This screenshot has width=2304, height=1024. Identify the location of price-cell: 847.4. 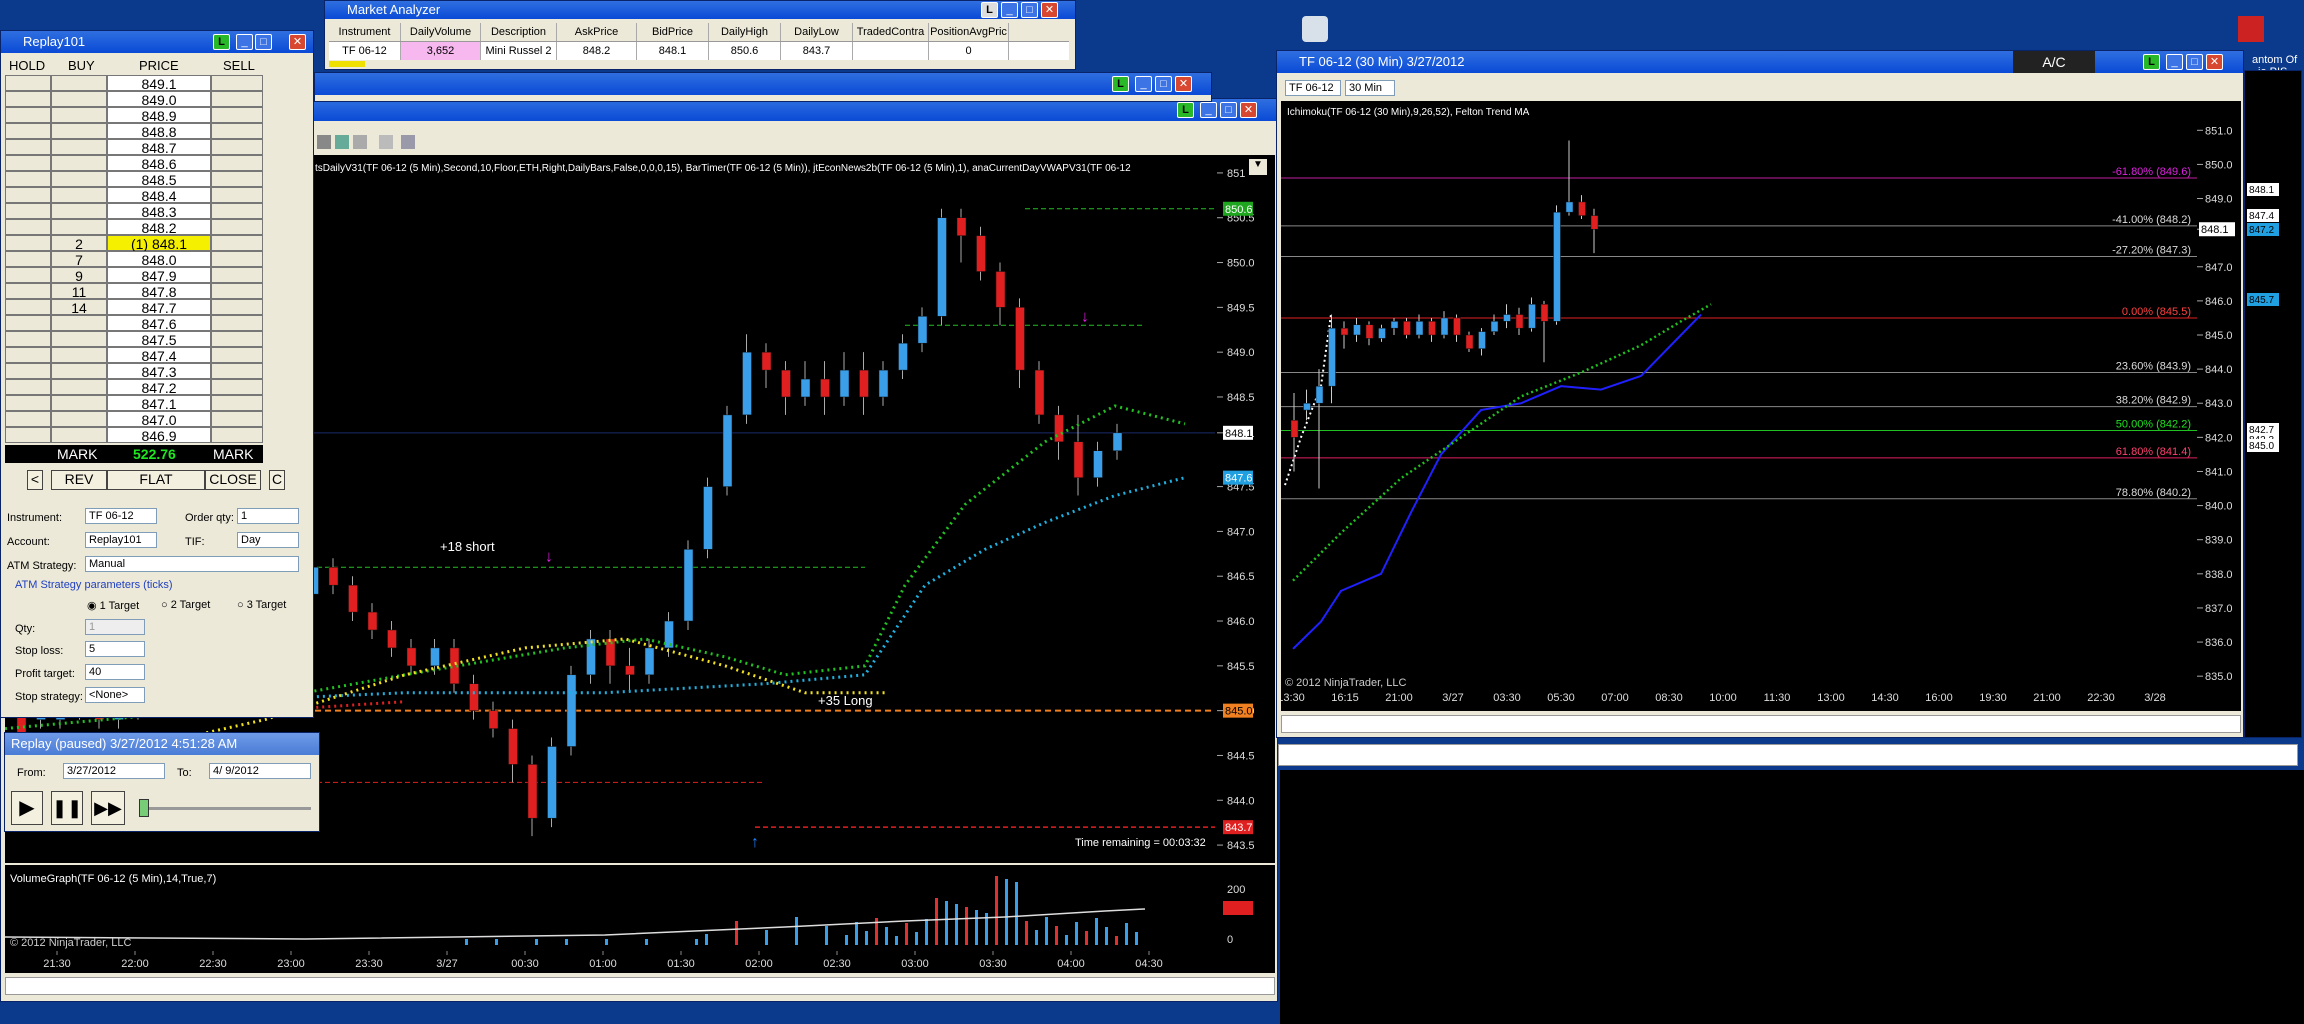
(159, 355).